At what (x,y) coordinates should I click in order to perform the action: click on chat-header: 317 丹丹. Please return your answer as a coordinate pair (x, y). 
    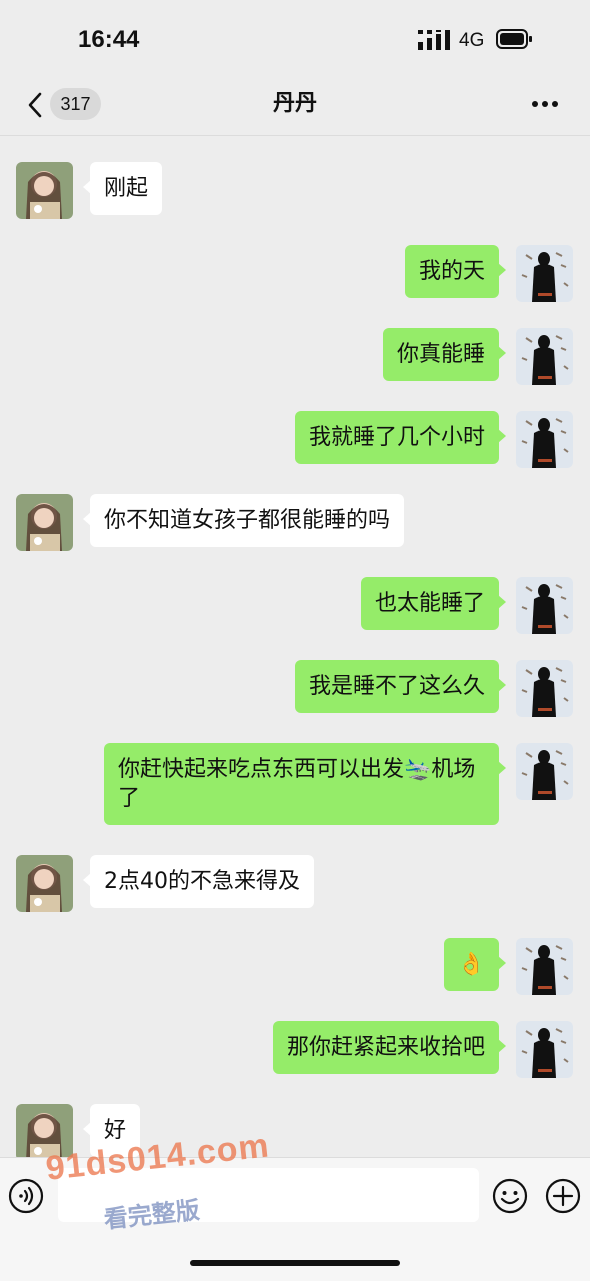
    Looking at the image, I should click on (295, 108).